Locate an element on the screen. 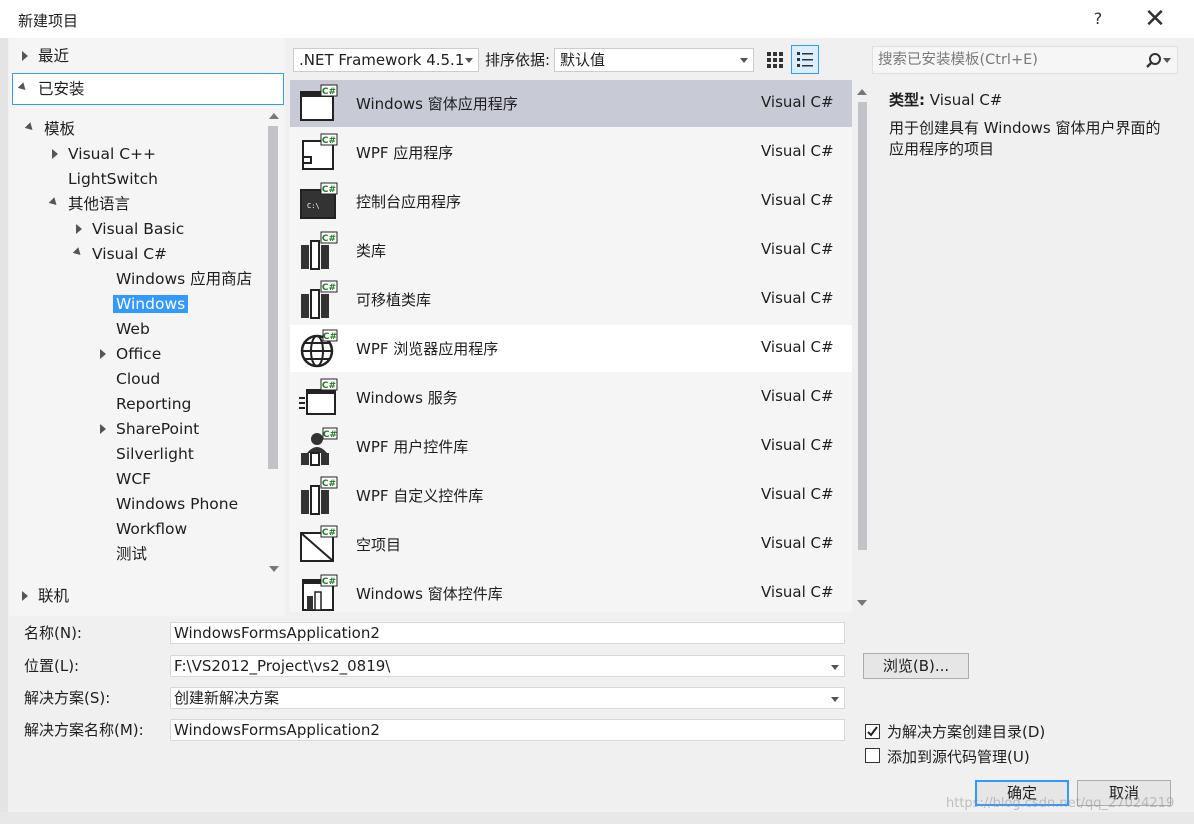  sort-value: 默认值 is located at coordinates (583, 60).